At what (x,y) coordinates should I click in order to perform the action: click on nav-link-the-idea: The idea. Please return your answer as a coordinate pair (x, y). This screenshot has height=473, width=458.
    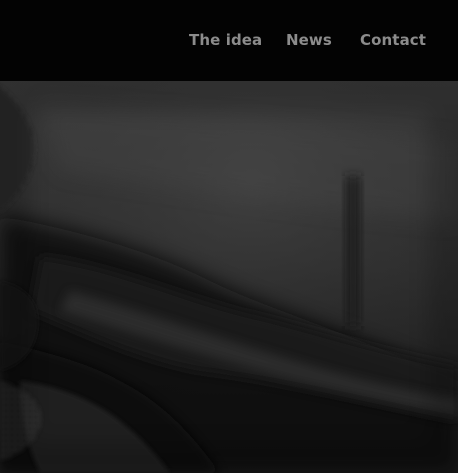
    Looking at the image, I should click on (225, 40).